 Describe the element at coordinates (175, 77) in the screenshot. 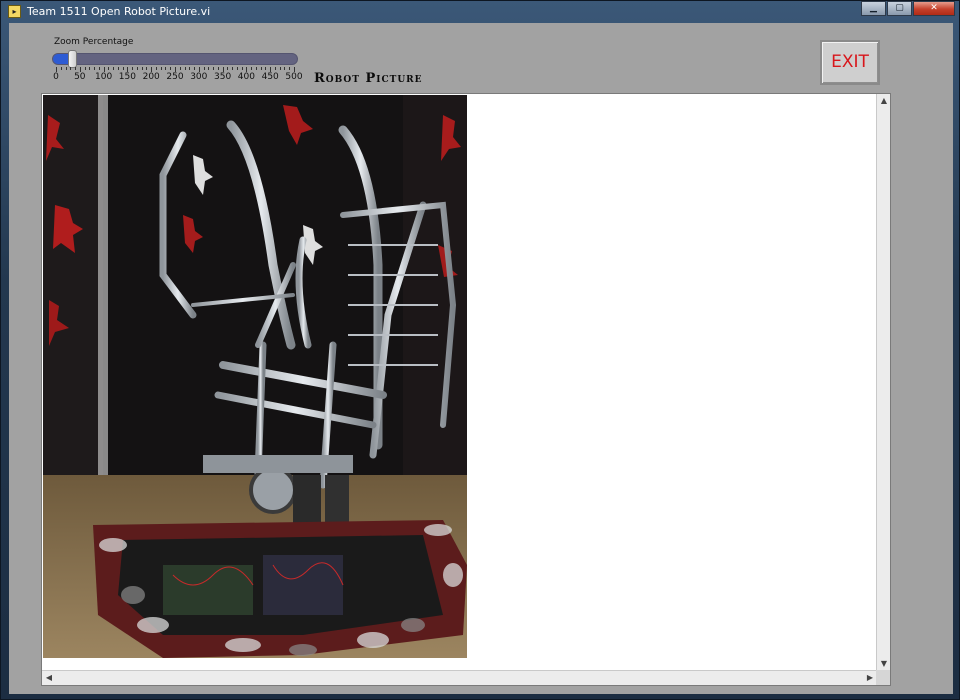

I see `scale-label: 250` at that location.